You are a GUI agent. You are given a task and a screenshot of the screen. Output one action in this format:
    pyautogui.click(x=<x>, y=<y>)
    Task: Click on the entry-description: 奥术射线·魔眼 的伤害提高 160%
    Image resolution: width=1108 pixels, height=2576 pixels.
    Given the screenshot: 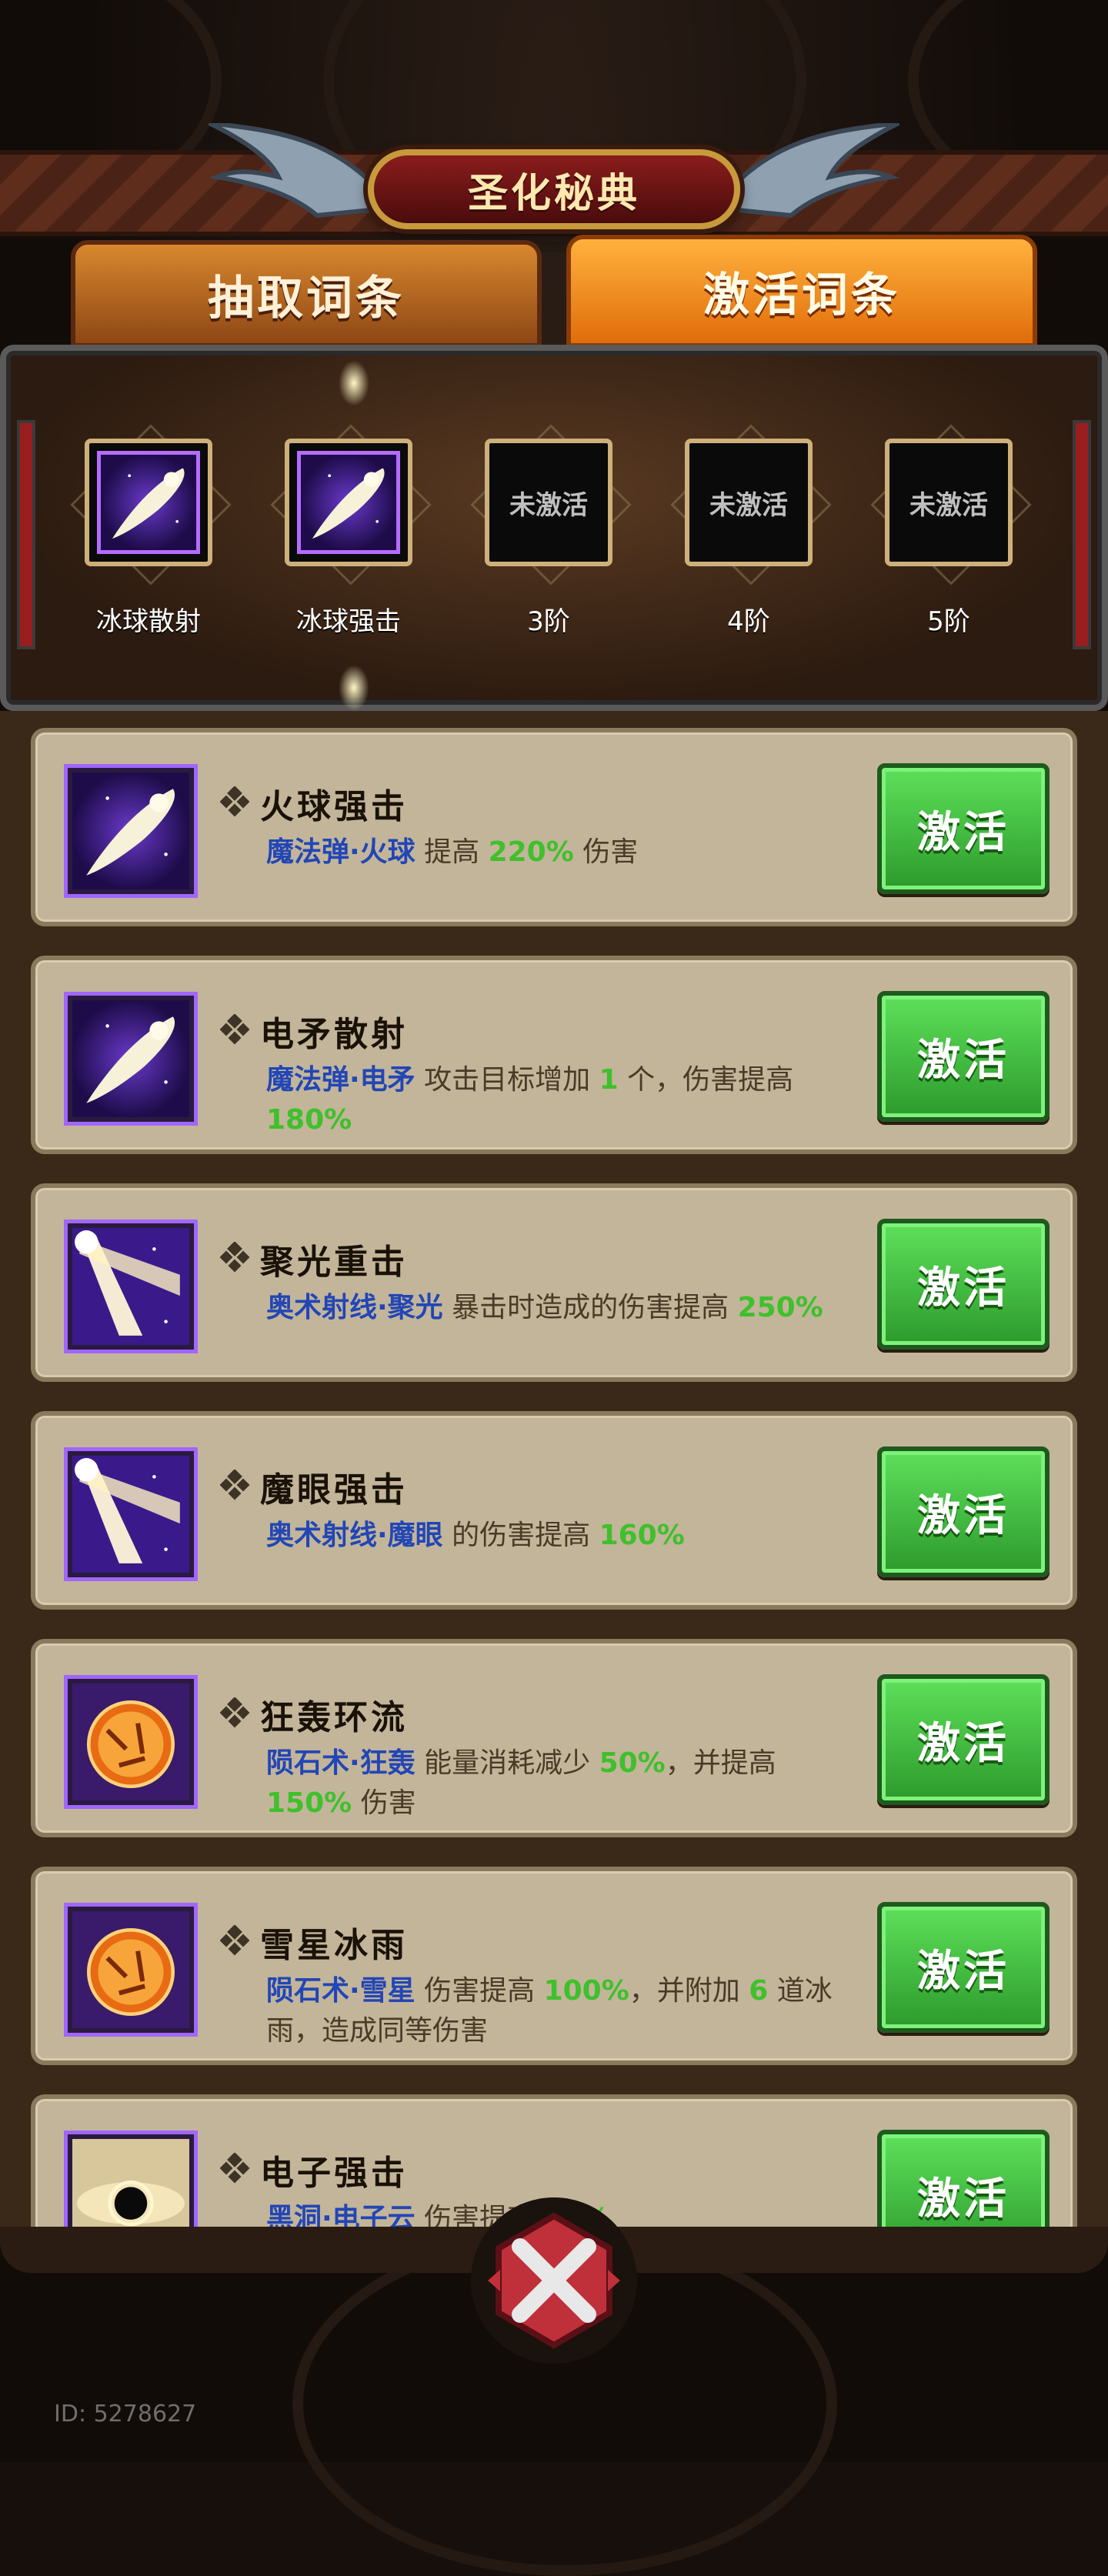 What is the action you would take?
    pyautogui.click(x=562, y=1536)
    